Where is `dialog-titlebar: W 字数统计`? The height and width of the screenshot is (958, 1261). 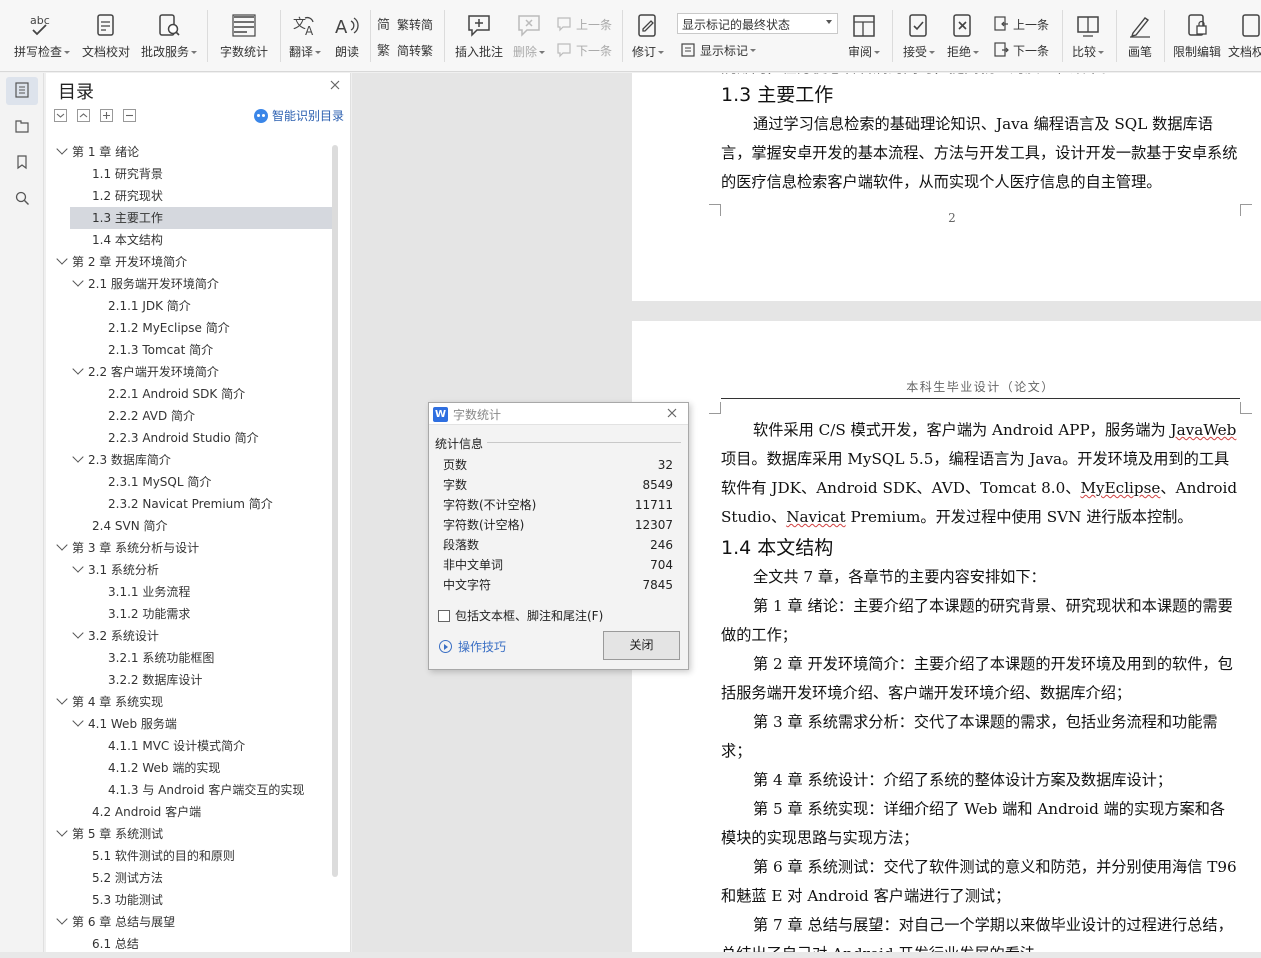 dialog-titlebar: W 字数统计 is located at coordinates (558, 414).